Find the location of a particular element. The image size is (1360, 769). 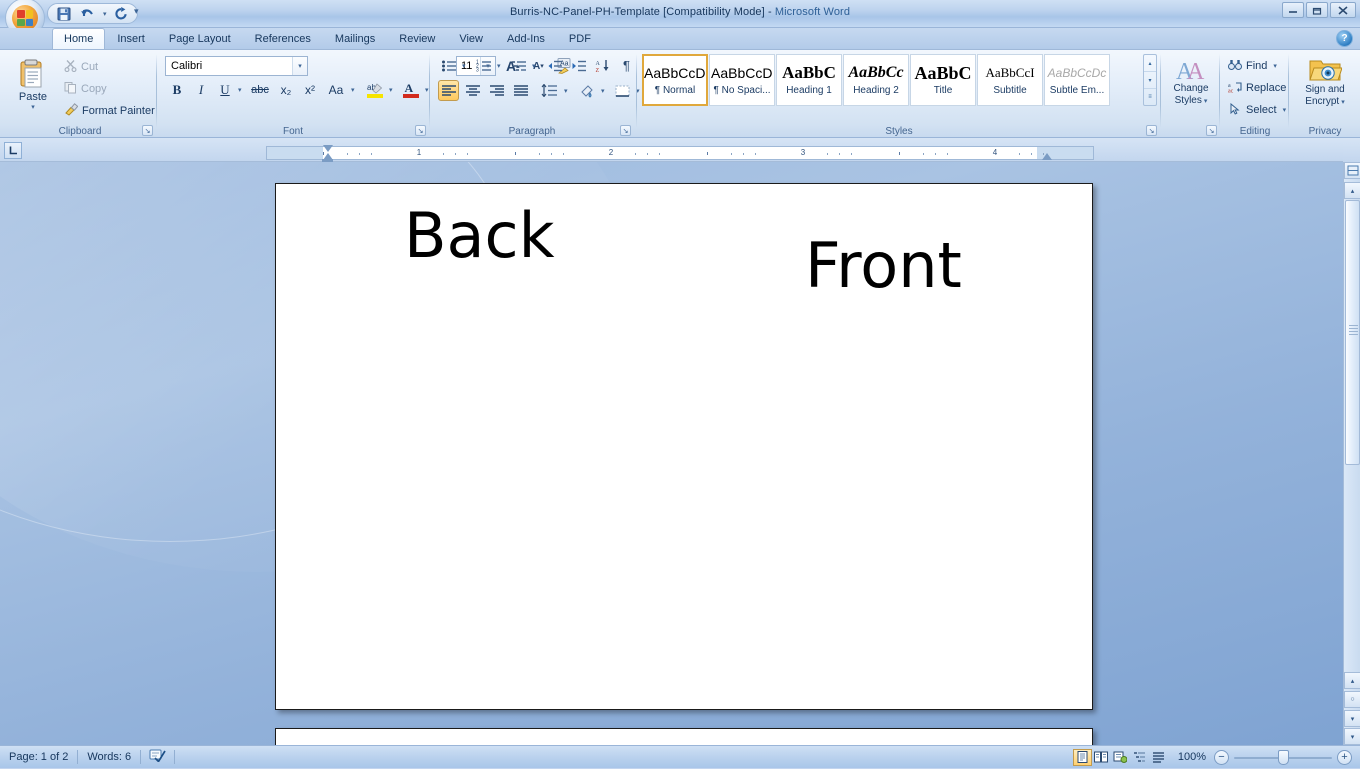

clipboard-dialog-launcher: ↘ is located at coordinates (147, 130).